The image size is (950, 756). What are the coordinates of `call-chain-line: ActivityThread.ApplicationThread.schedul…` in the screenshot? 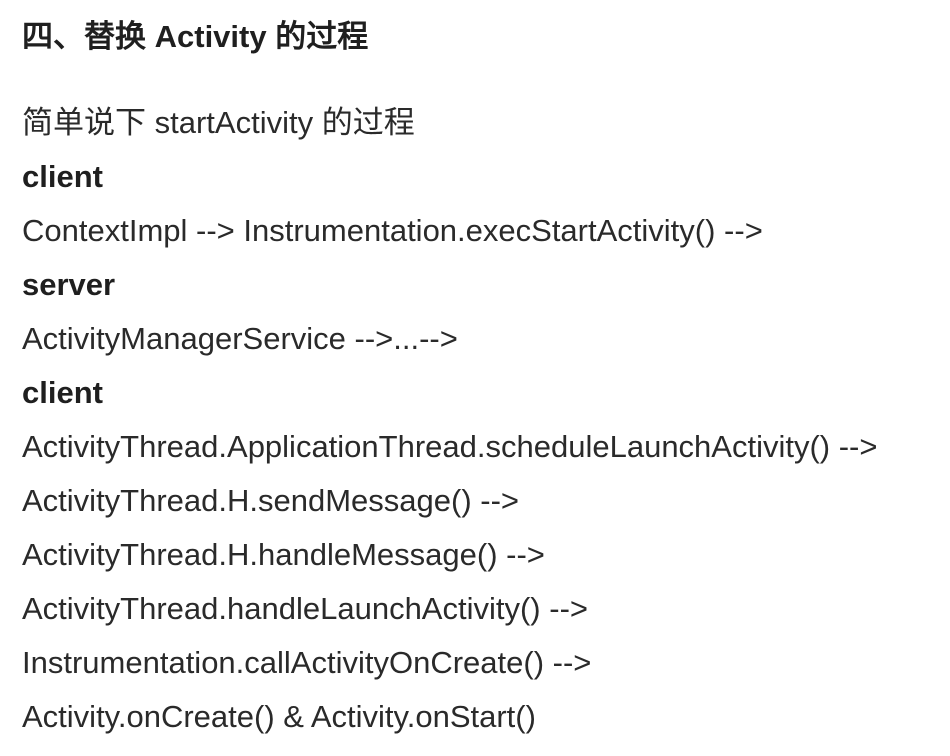 It's located at (450, 446).